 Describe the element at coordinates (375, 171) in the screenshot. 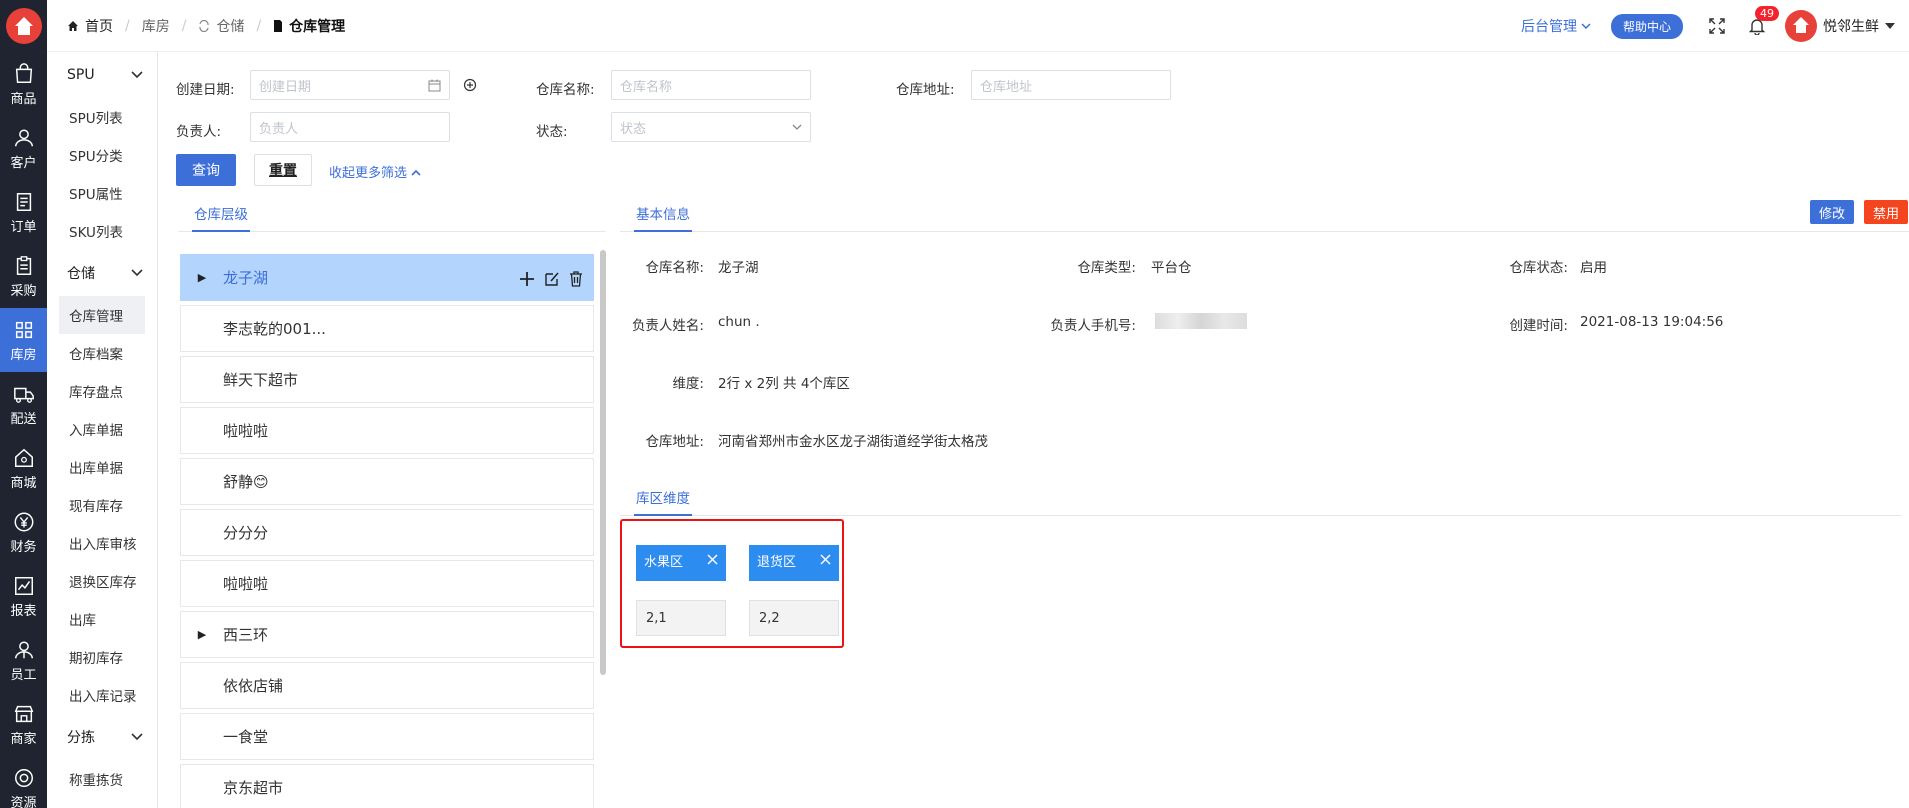

I see `collapse-filters-link: 收起更多筛选` at that location.